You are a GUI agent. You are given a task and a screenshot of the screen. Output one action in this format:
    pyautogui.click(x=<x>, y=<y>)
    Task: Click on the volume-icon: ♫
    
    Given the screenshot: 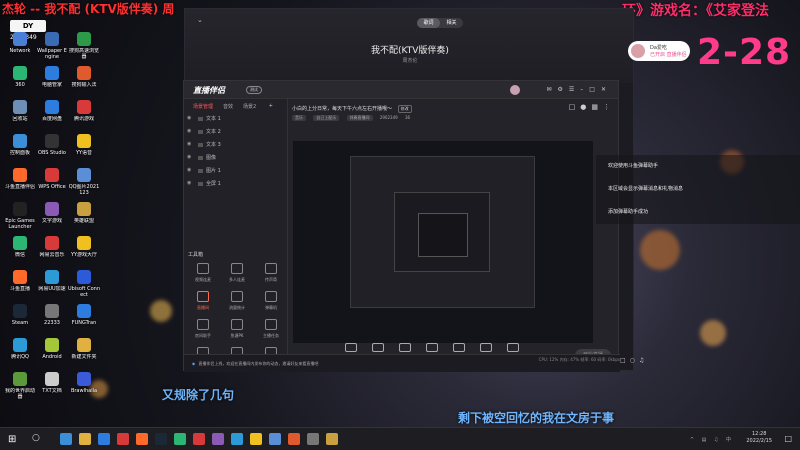 What is the action you would take?
    pyautogui.click(x=643, y=360)
    